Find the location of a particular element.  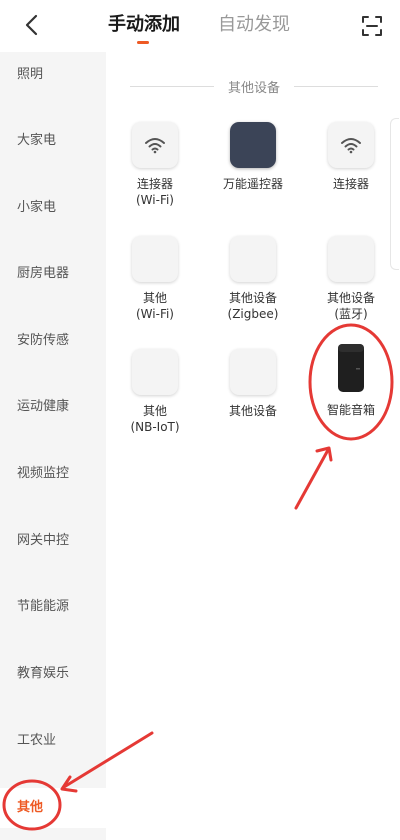

device-other-nbiot: 其他 (NB-IoT) is located at coordinates (155, 392).